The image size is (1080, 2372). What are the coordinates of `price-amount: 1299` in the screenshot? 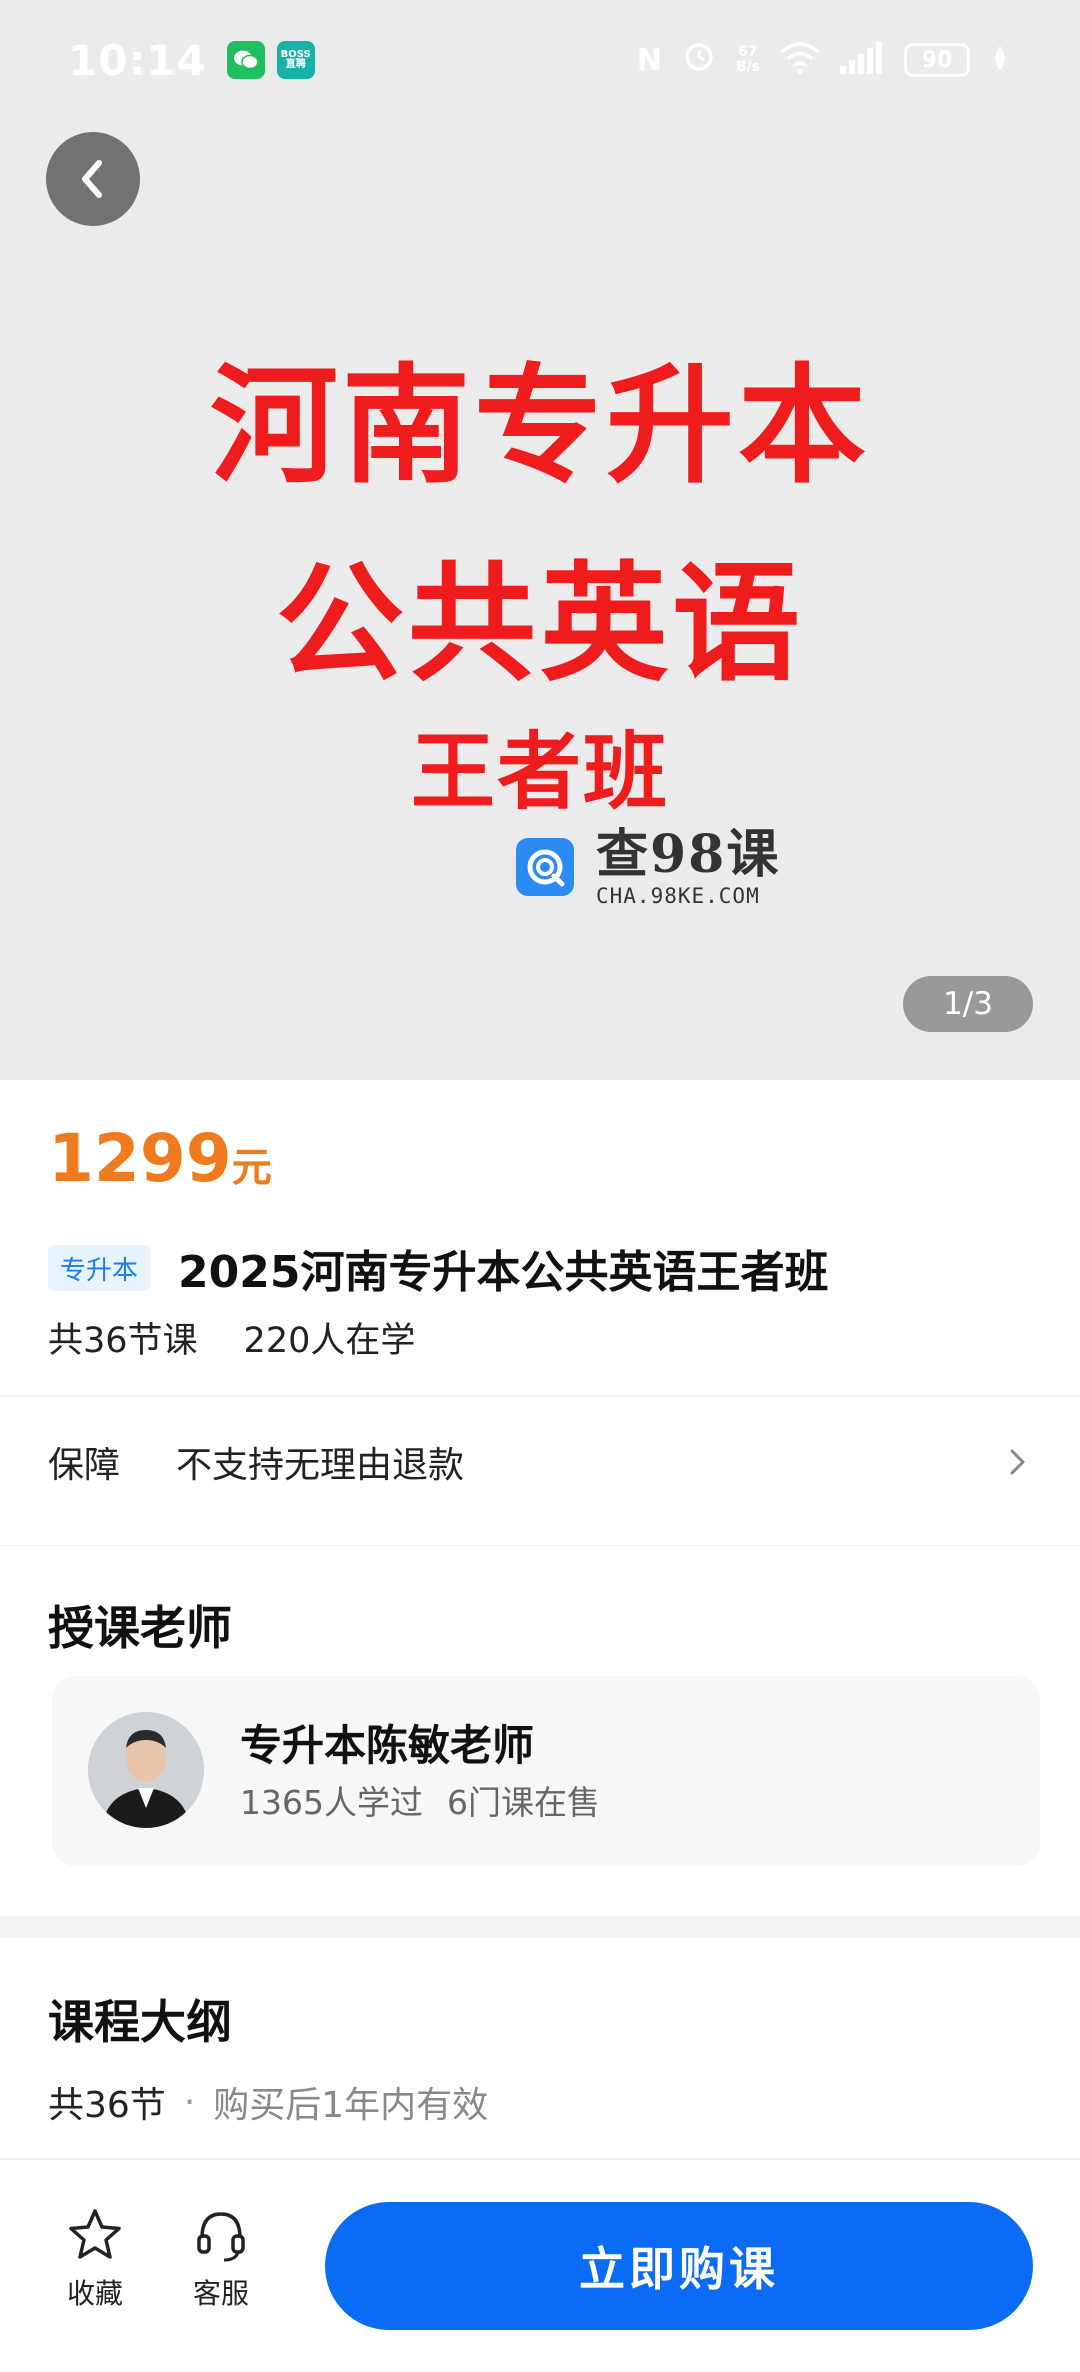 It's located at (140, 1158).